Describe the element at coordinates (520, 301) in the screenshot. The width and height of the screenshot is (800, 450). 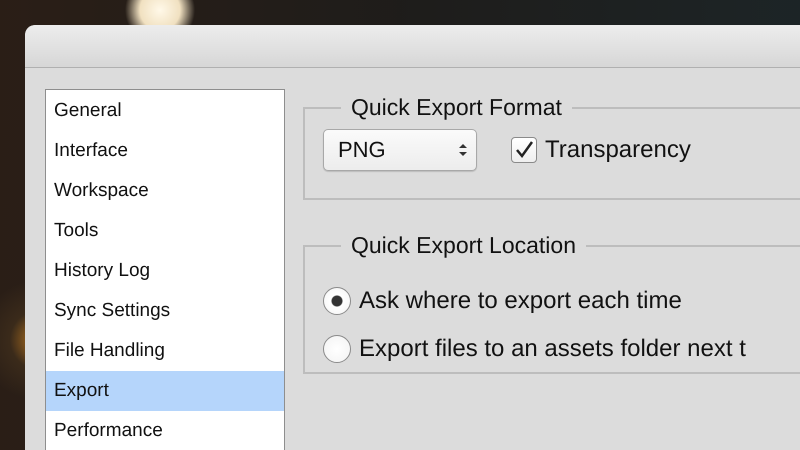
I see `radio-label: Ask where to export each time` at that location.